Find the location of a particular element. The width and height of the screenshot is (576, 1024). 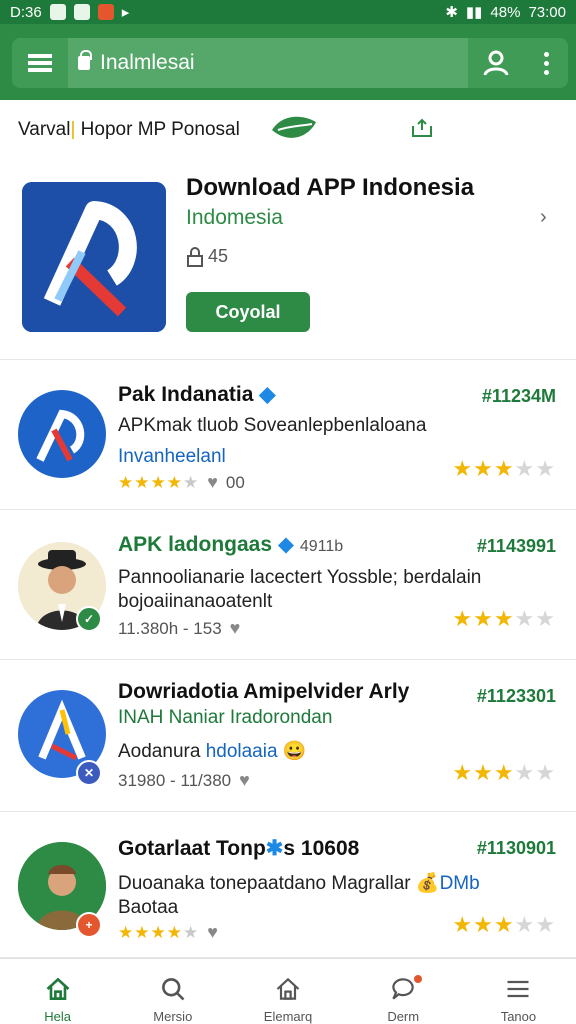

nav-tab-search: Mersio is located at coordinates (172, 991).